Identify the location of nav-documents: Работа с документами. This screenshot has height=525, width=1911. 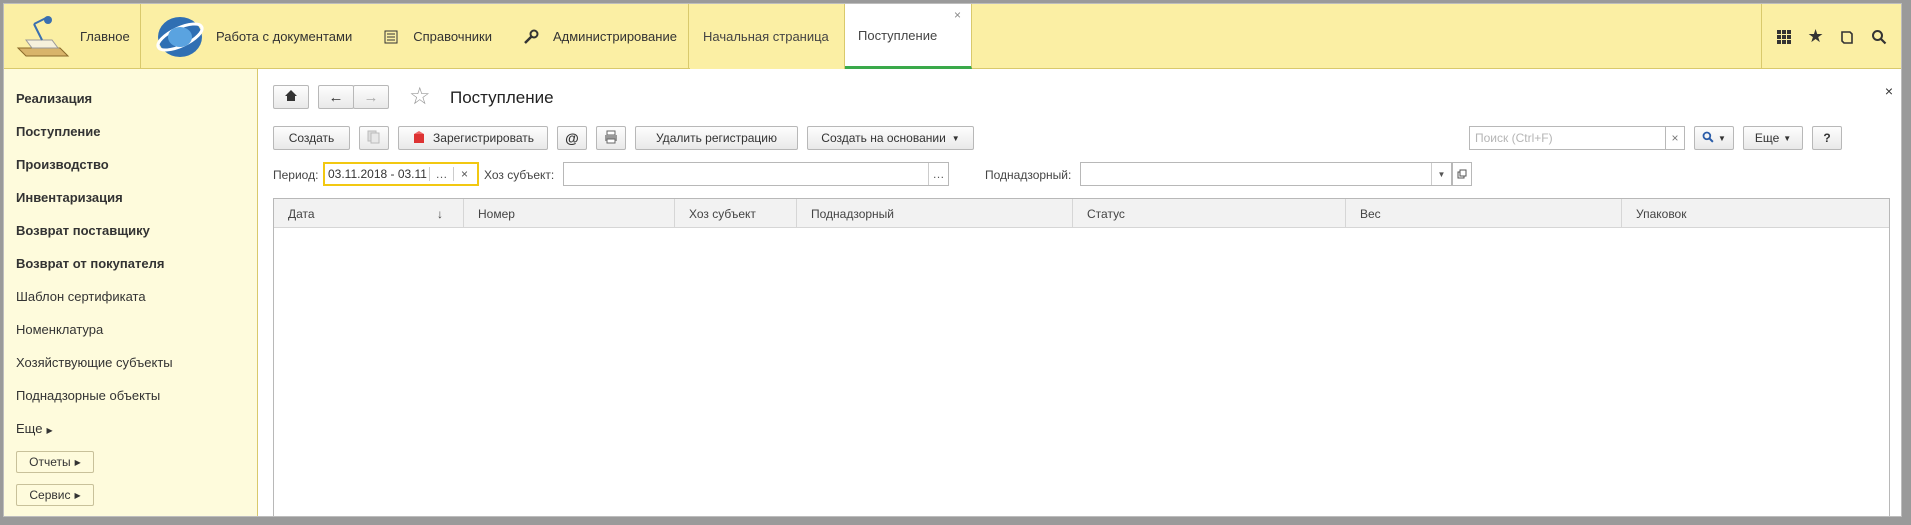
(284, 36).